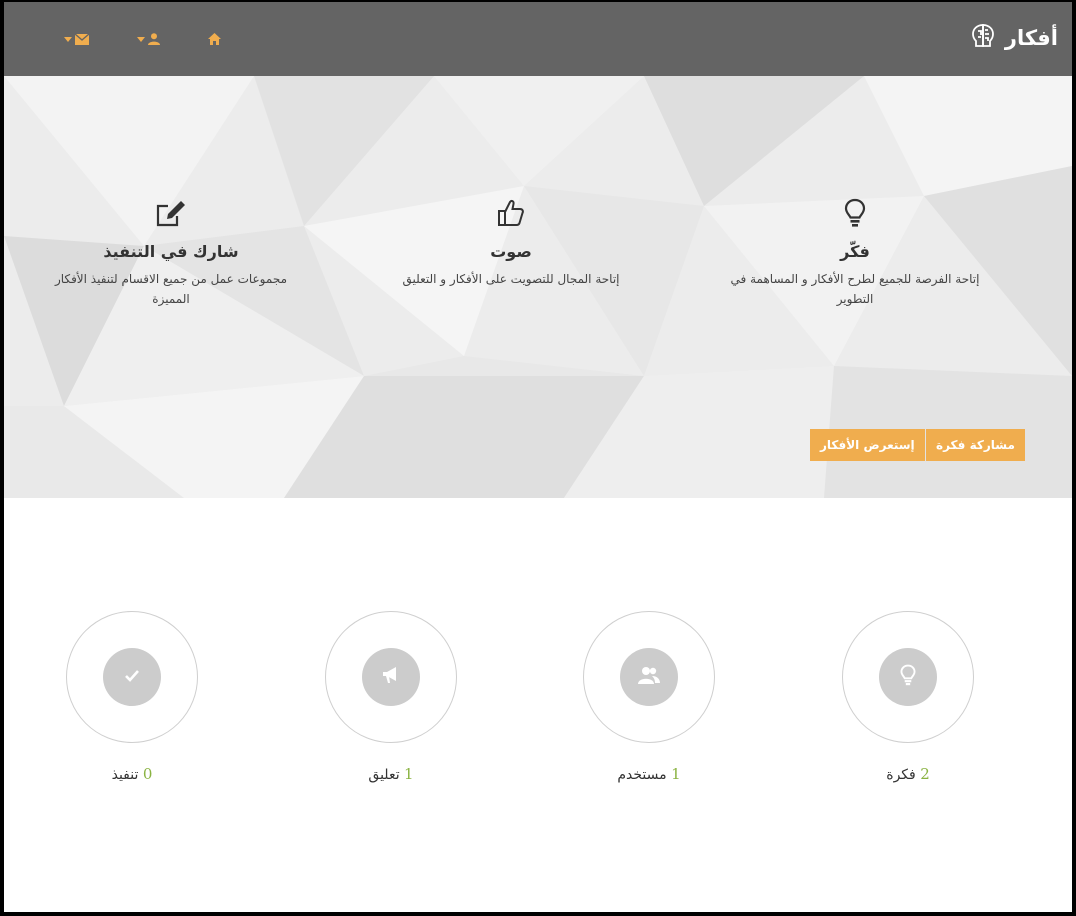 The height and width of the screenshot is (916, 1076). I want to click on nav-home, so click(214, 39).